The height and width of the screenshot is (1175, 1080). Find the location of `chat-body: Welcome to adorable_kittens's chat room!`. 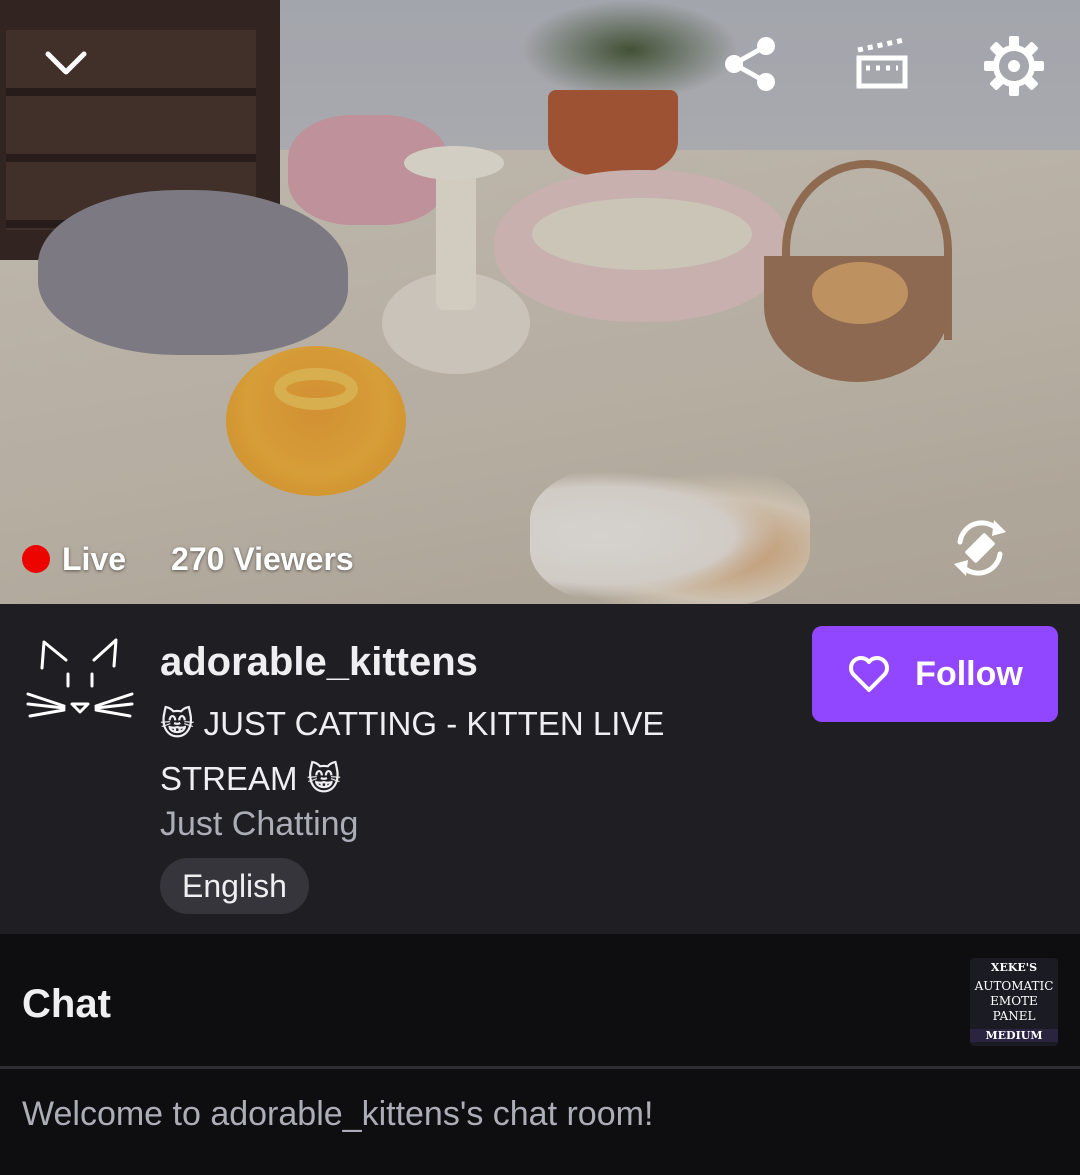

chat-body: Welcome to adorable_kittens's chat room! is located at coordinates (540, 1122).